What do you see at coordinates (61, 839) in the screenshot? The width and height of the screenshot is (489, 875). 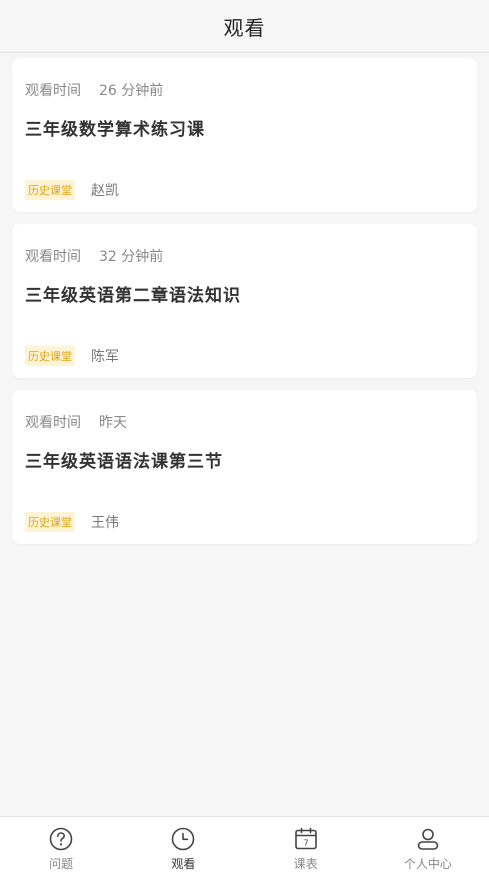 I see `question-circle-icon` at bounding box center [61, 839].